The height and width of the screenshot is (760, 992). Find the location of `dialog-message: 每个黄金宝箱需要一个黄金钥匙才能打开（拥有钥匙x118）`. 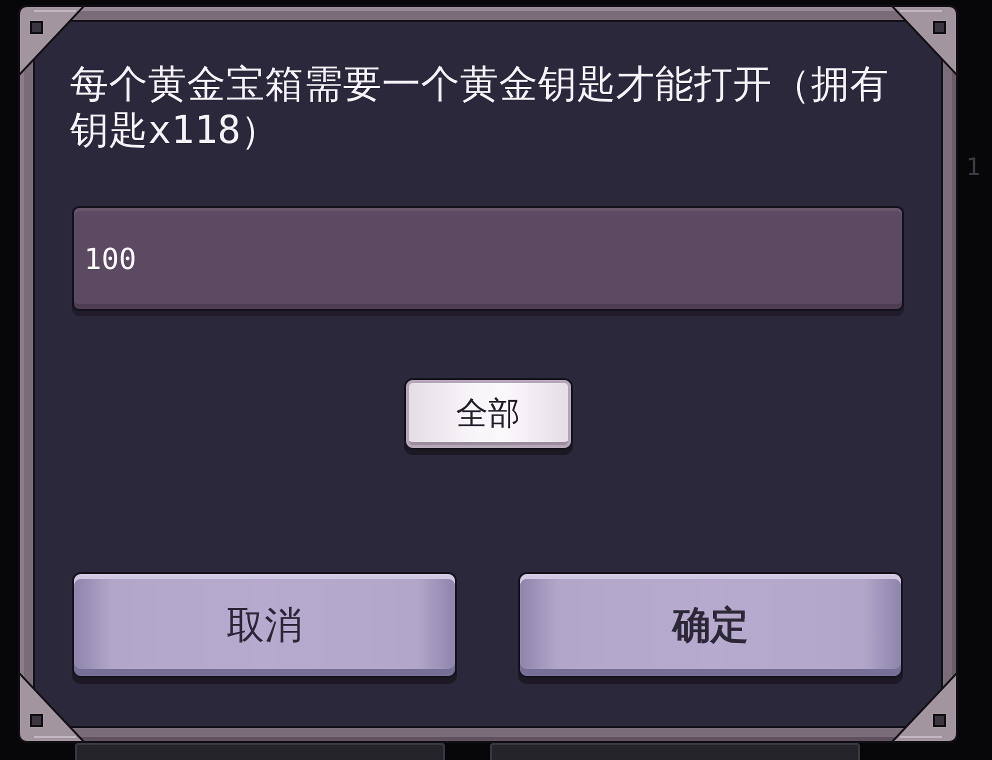

dialog-message: 每个黄金宝箱需要一个黄金钥匙才能打开（拥有钥匙x118） is located at coordinates (480, 108).